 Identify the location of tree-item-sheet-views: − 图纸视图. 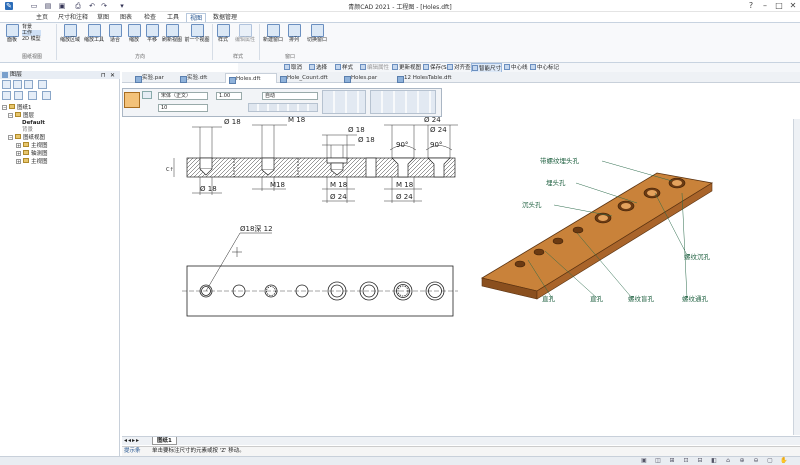
(25, 138).